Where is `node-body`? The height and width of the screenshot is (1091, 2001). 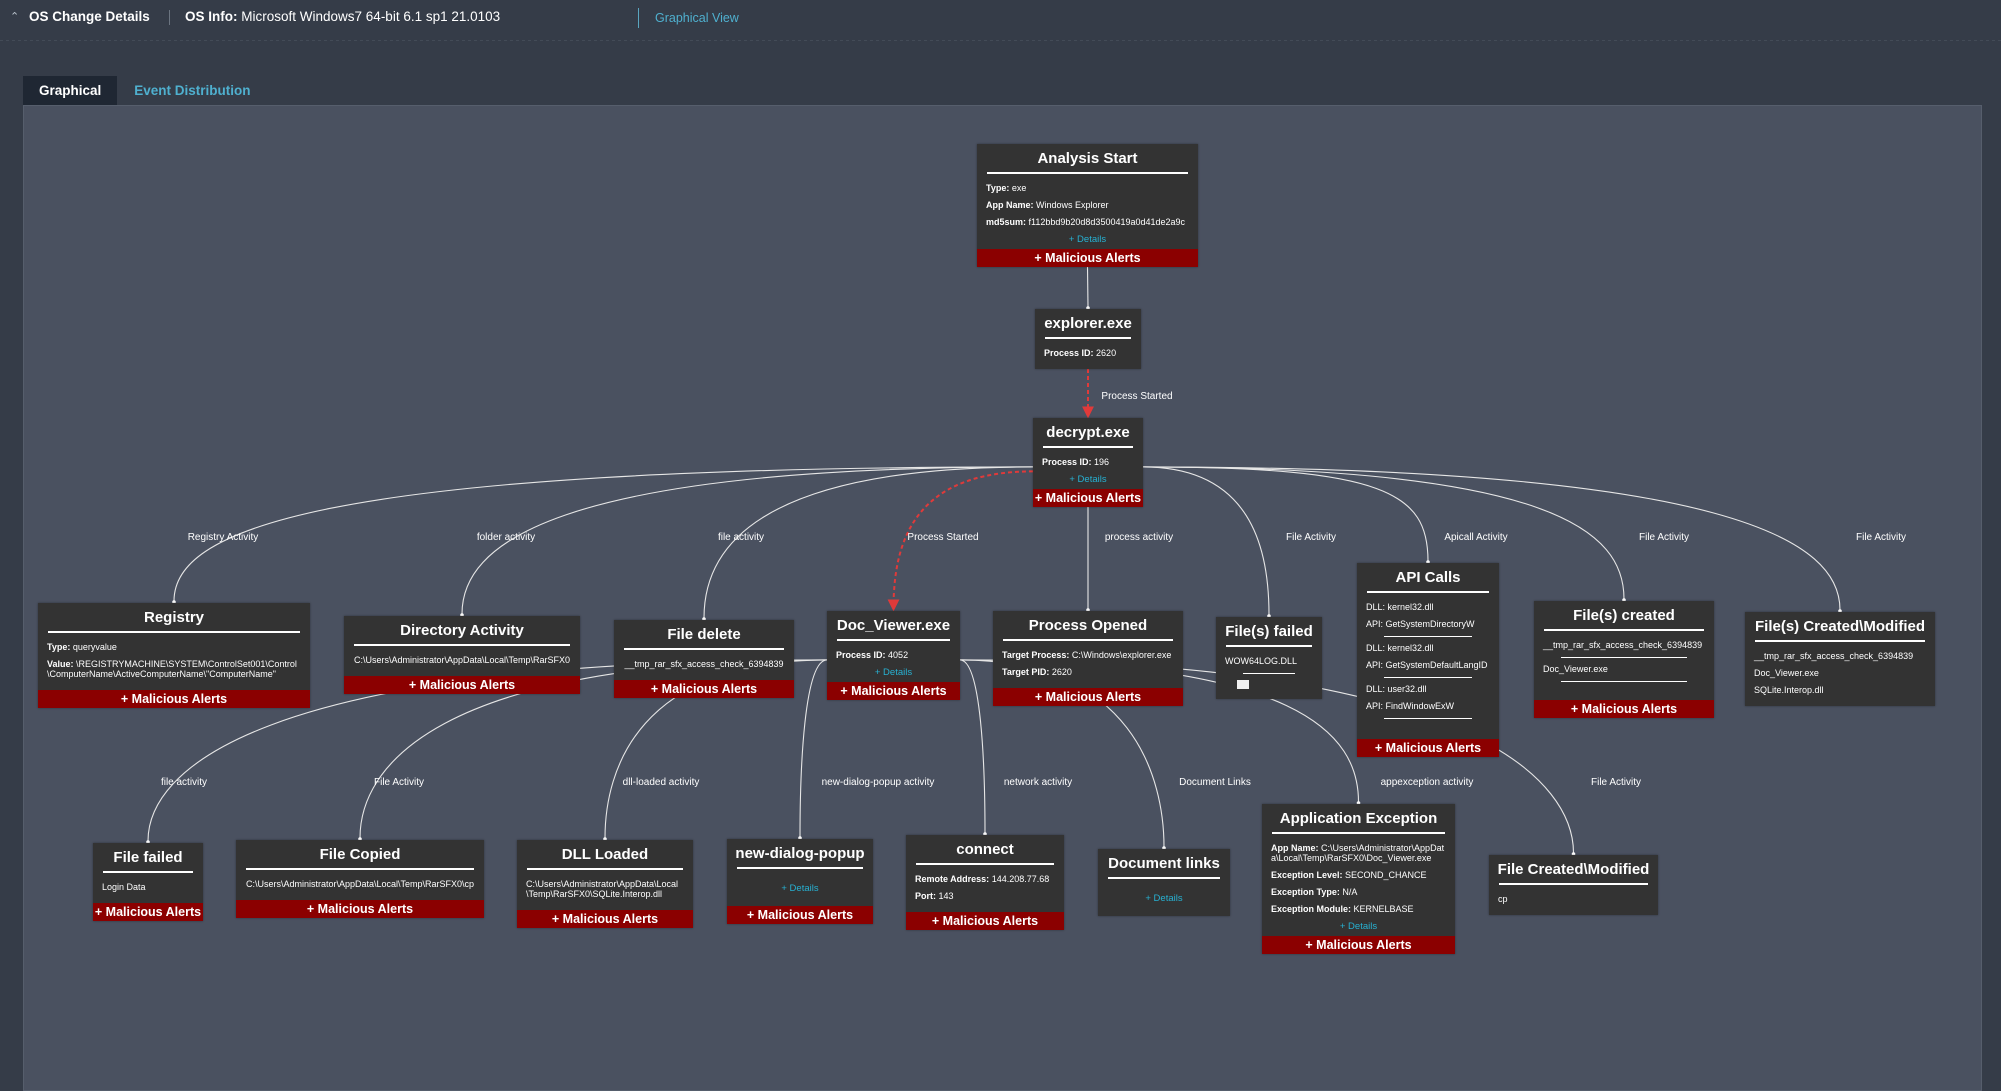
node-body is located at coordinates (1164, 887).